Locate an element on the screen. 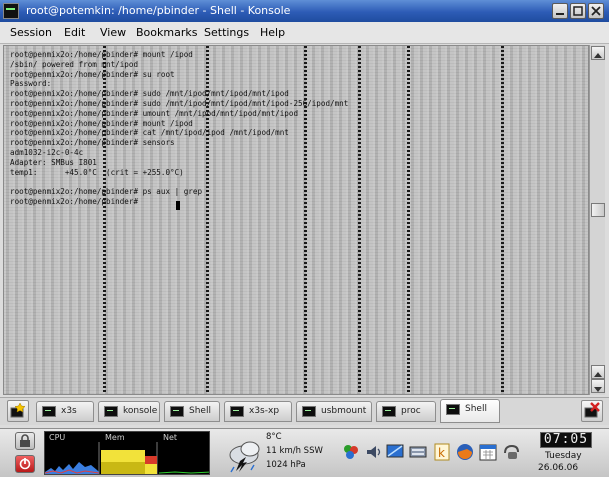 The width and height of the screenshot is (609, 477). terminal-line: /sbin/ powered from mnt/ipod is located at coordinates (74, 64).